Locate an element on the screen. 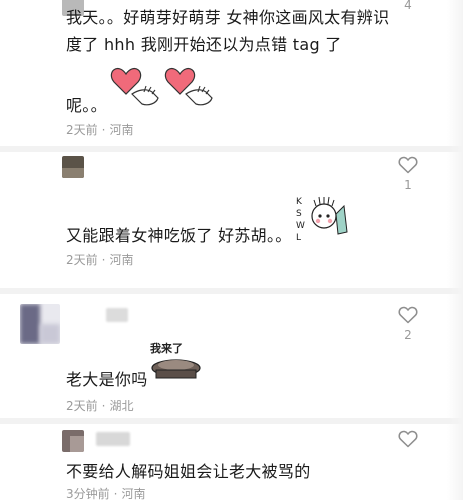 The height and width of the screenshot is (500, 463). comment-text-body: 老大是你吗 is located at coordinates (107, 379).